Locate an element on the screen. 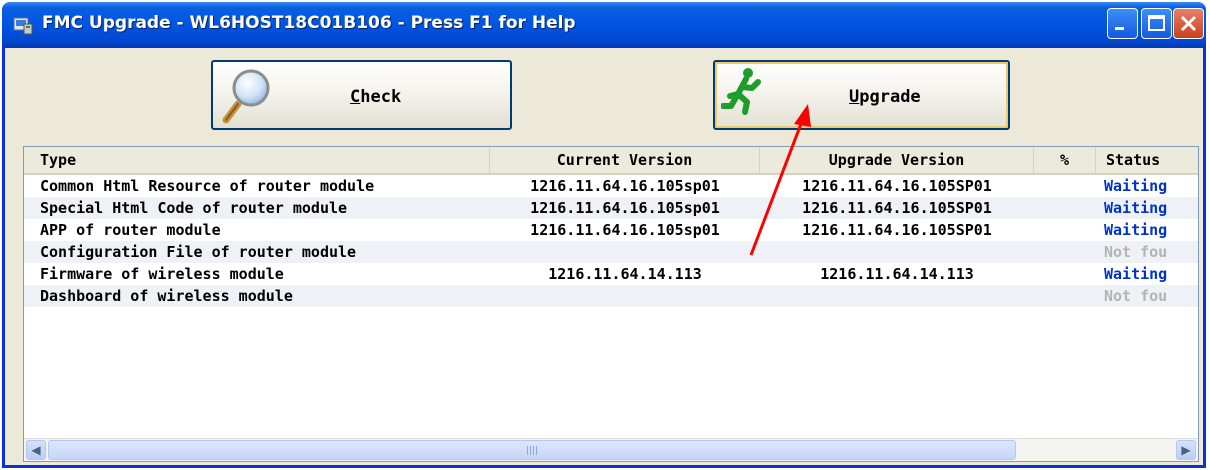 Image resolution: width=1210 pixels, height=470 pixels. grip-icon is located at coordinates (532, 450).